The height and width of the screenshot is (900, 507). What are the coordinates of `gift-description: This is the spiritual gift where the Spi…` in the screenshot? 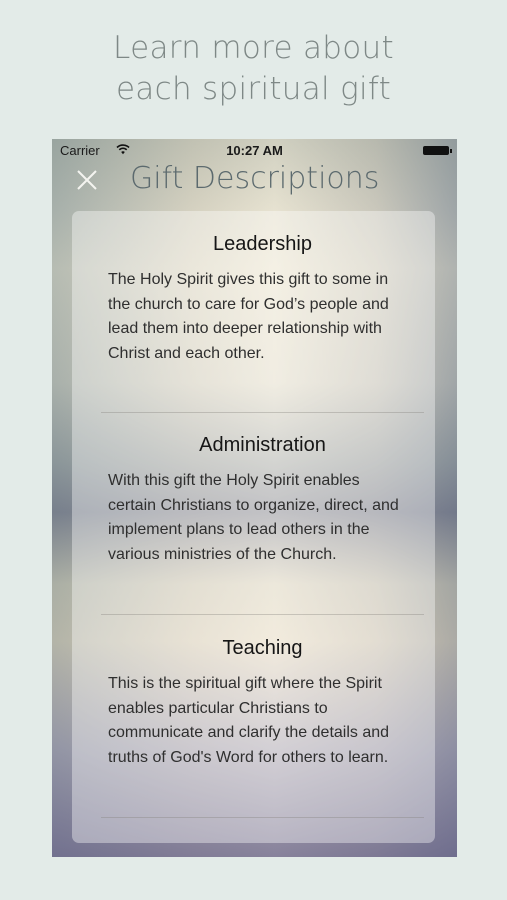 It's located at (249, 720).